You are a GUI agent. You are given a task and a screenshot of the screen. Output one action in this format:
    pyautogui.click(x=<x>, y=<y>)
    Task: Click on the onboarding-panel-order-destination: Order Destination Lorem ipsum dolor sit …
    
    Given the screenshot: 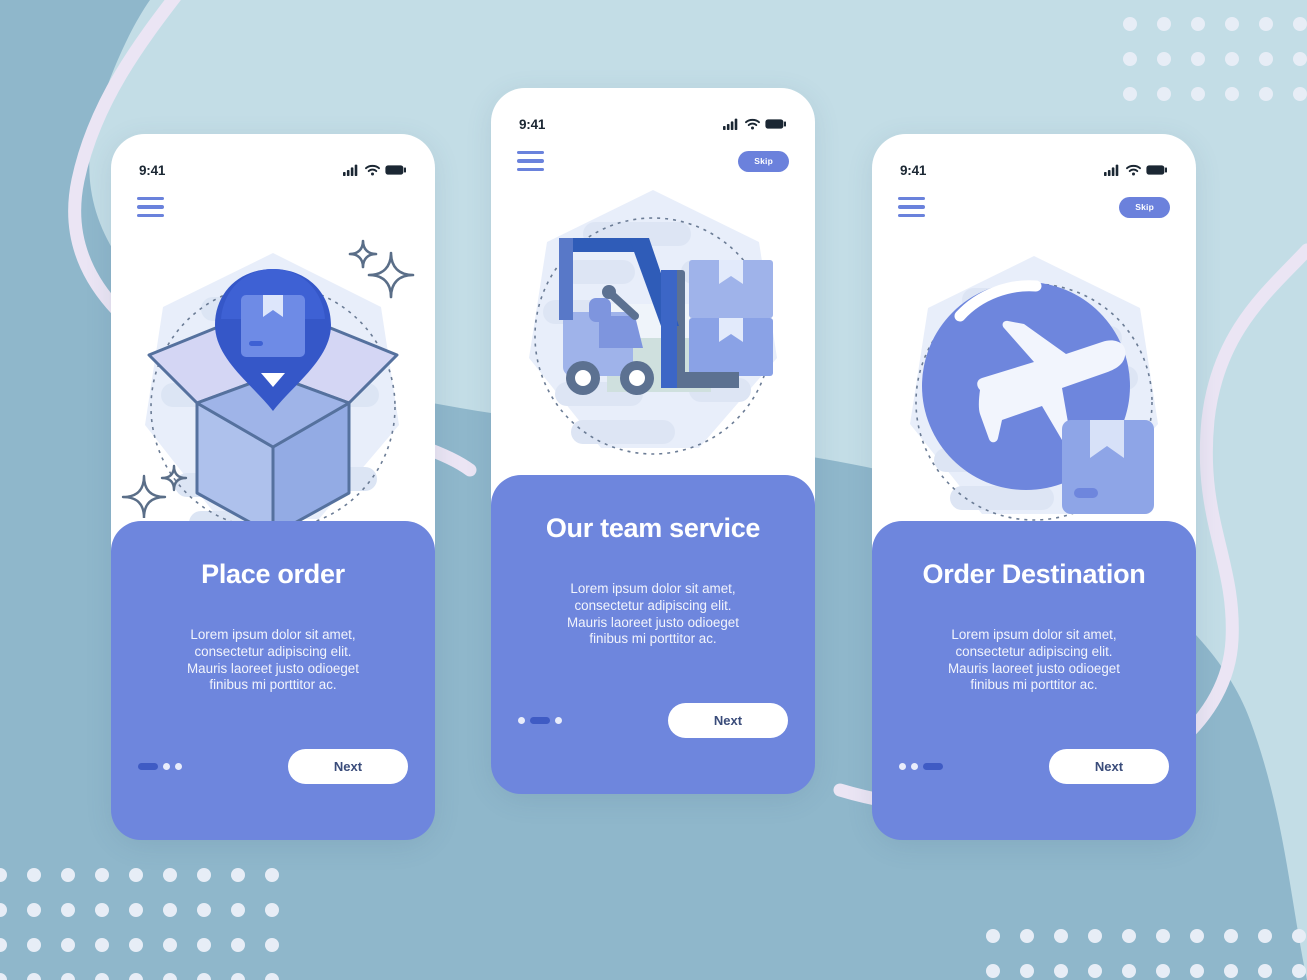 What is the action you would take?
    pyautogui.click(x=1034, y=680)
    